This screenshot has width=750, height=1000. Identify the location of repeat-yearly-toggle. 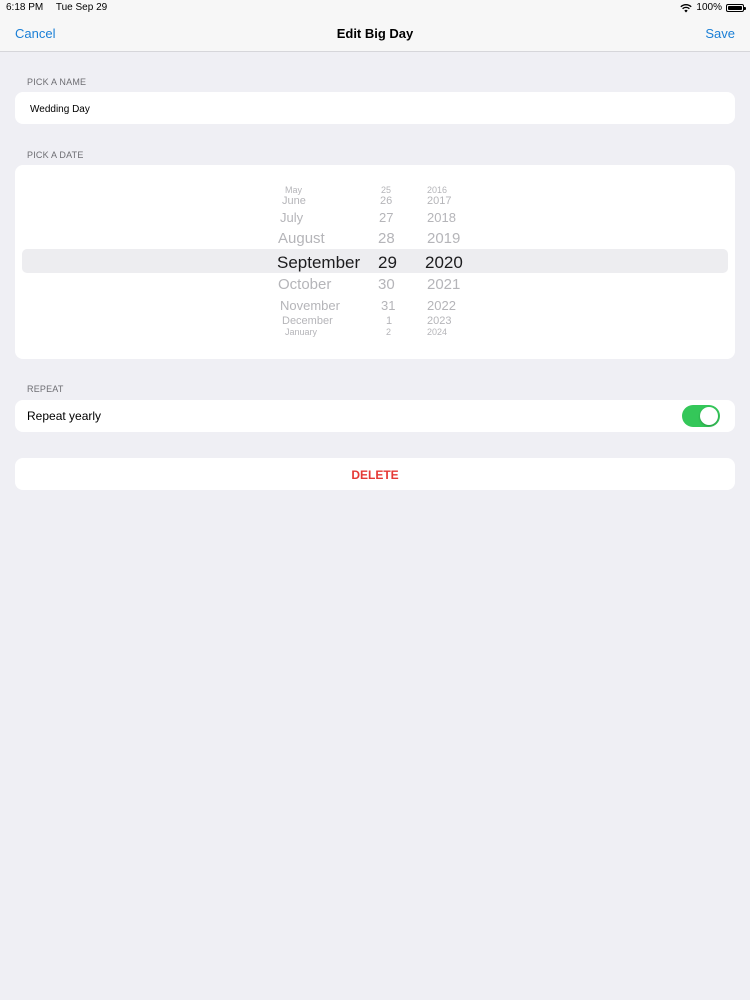
(701, 416).